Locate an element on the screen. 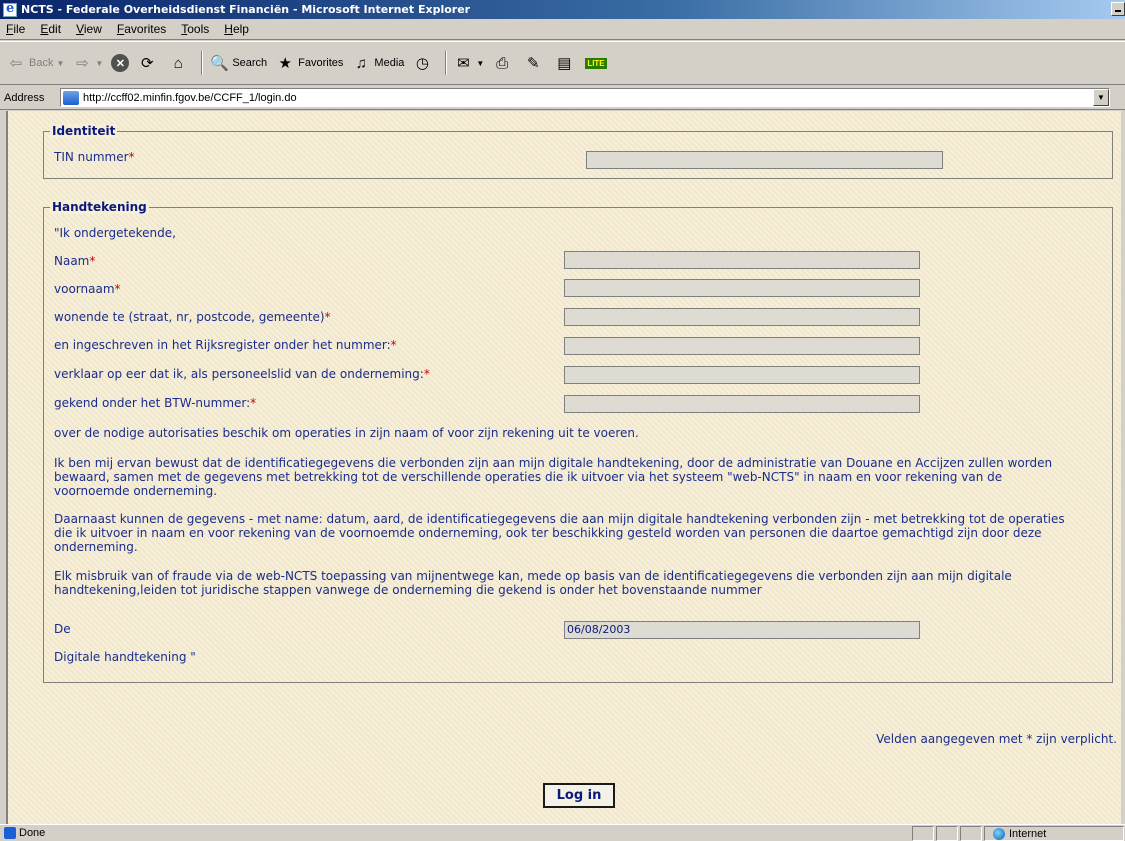 Image resolution: width=1125 pixels, height=841 pixels. forward-button: ⇨ ▼ is located at coordinates (87, 63).